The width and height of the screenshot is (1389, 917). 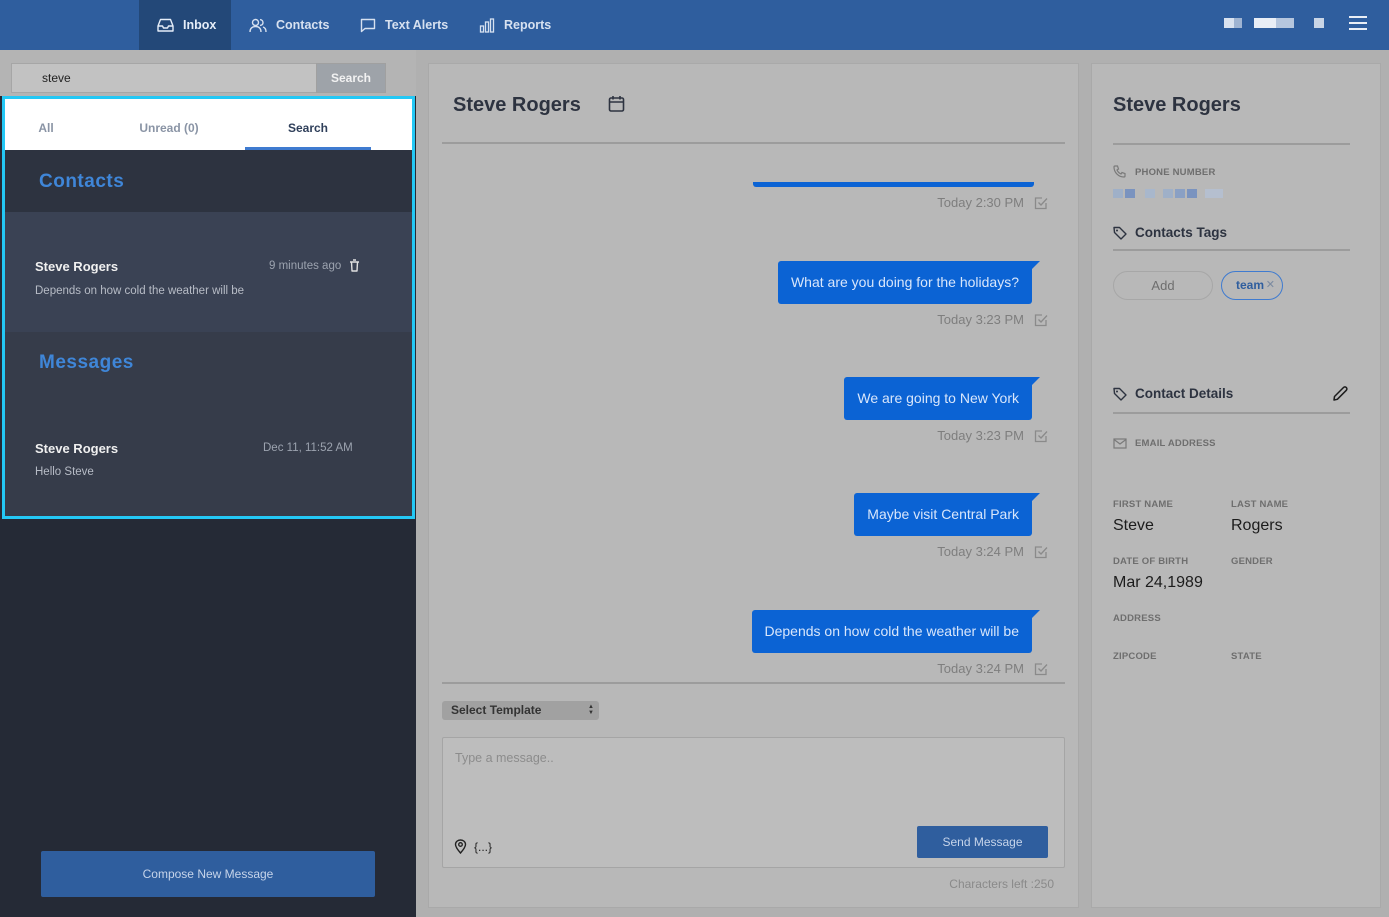 I want to click on contact-details-heading: Contact Details, so click(x=1173, y=393).